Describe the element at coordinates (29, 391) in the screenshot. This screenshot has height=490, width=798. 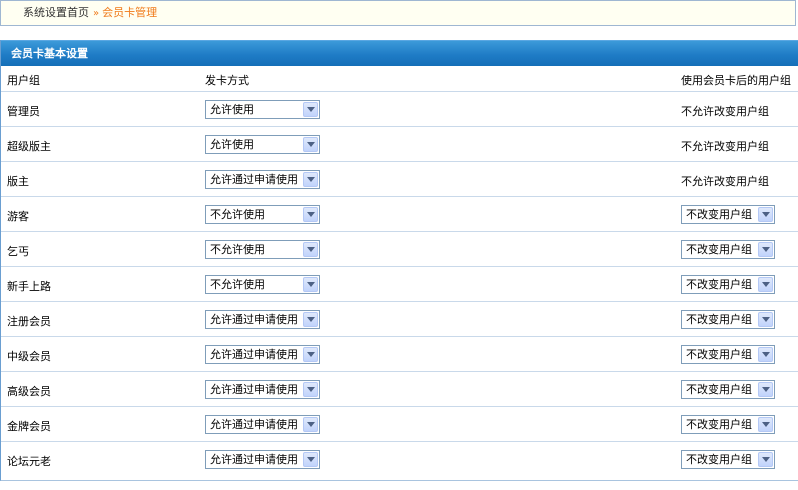
I see `user-group-name: 高级会员` at that location.